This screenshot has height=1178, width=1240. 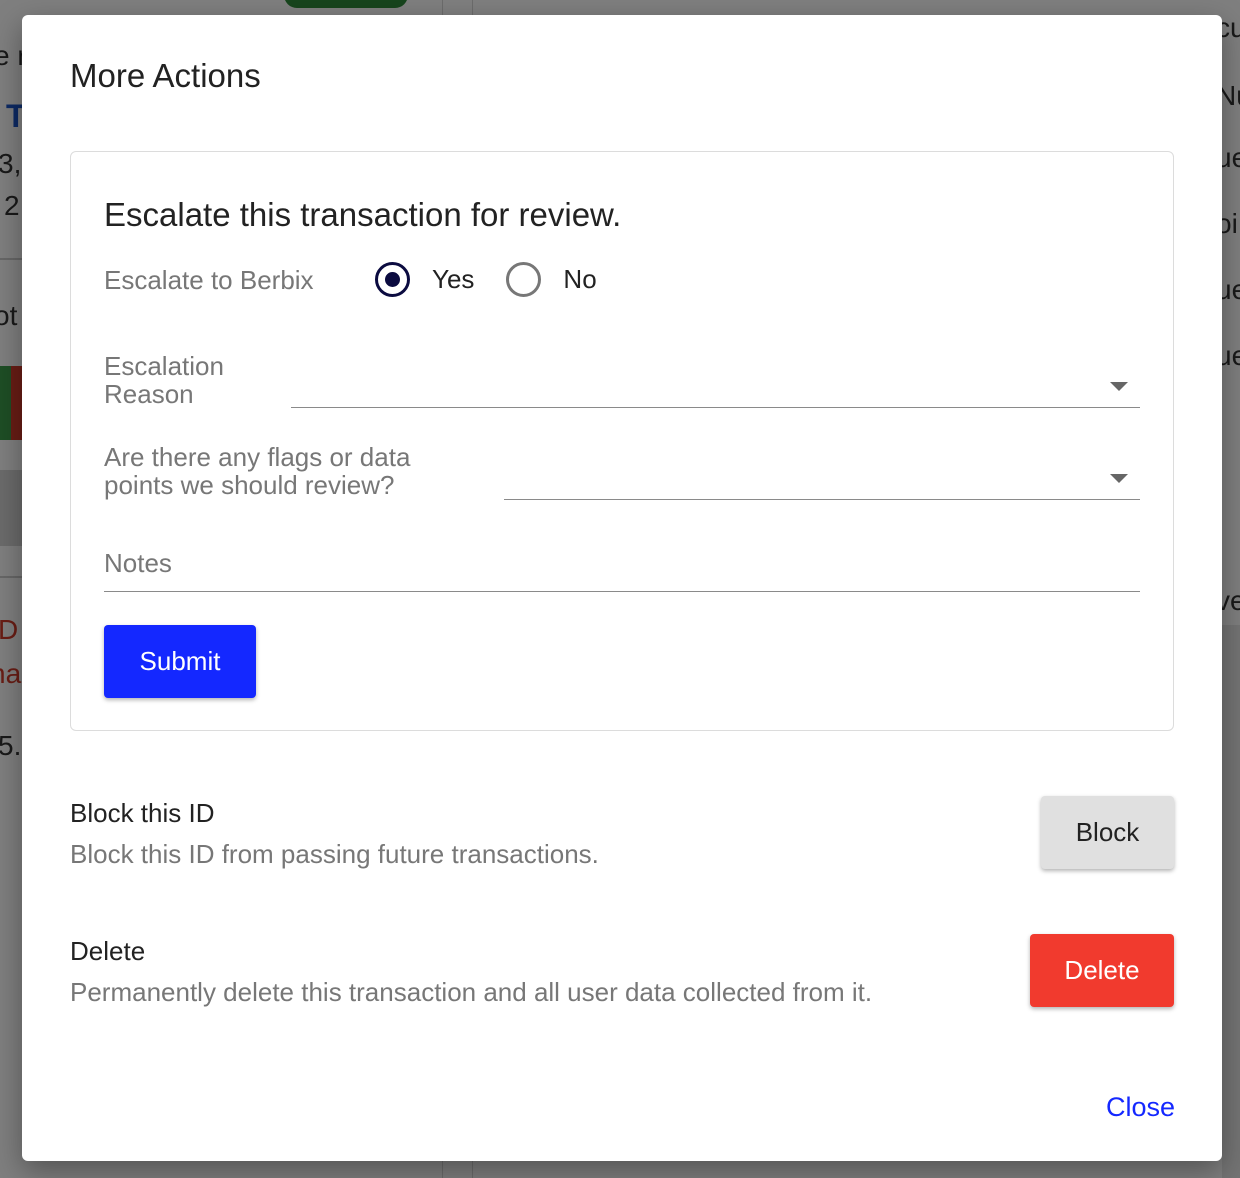 What do you see at coordinates (622, 564) in the screenshot?
I see `notes-input: Notes` at bounding box center [622, 564].